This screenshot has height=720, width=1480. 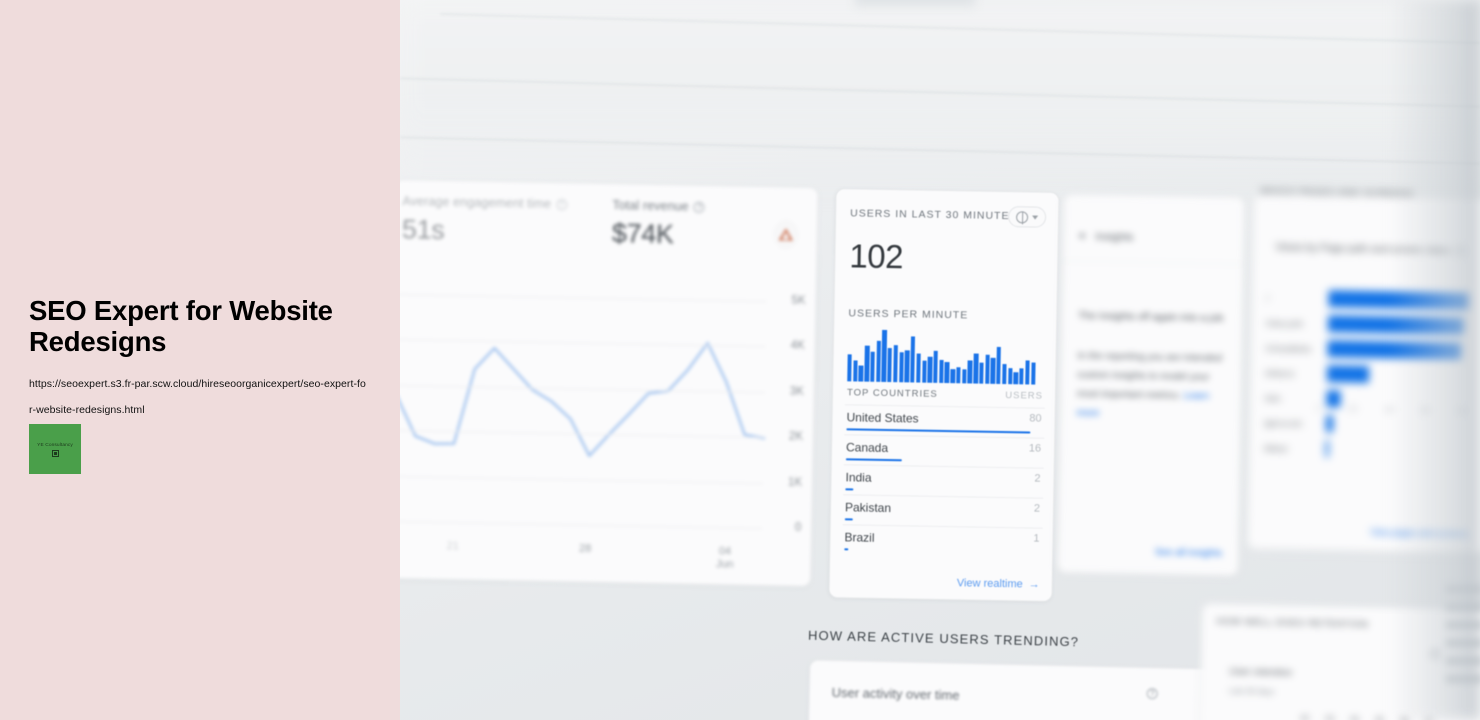 I want to click on view-realtime-link: View realtime →, so click(x=998, y=583).